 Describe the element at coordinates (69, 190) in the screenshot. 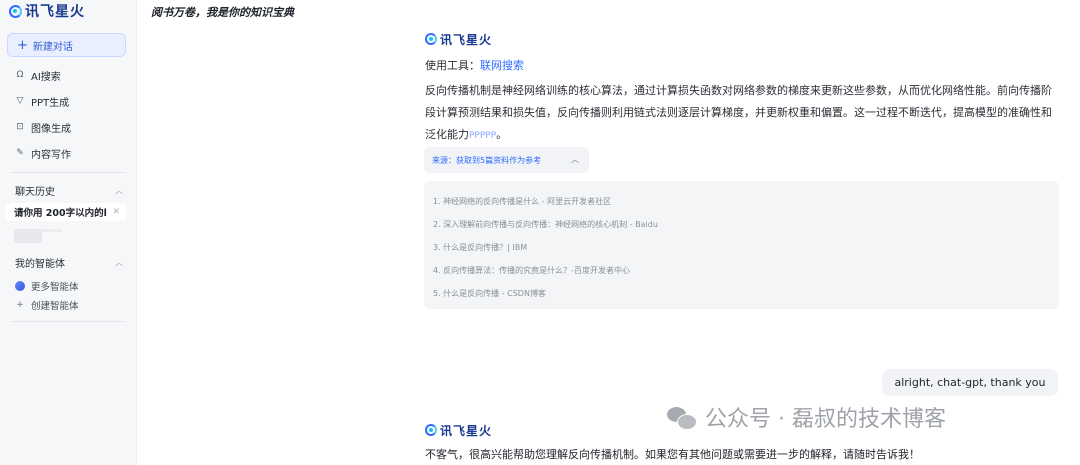

I see `history-section-toggle: 聊天历史 ︿` at that location.